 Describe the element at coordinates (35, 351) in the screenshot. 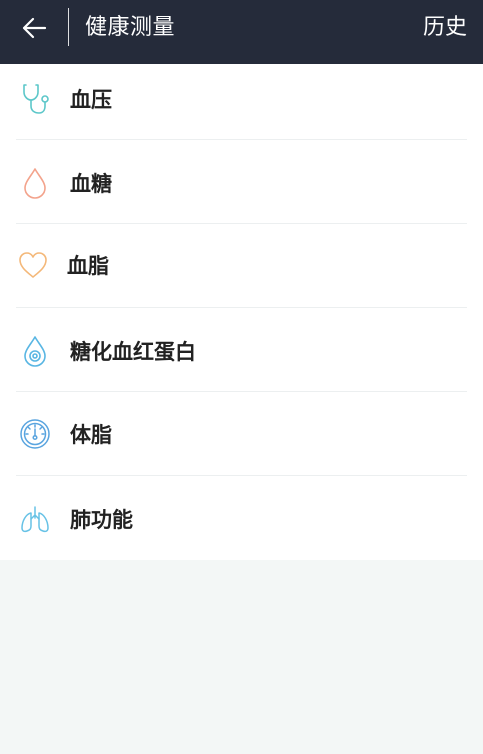

I see `drop-target-icon` at that location.